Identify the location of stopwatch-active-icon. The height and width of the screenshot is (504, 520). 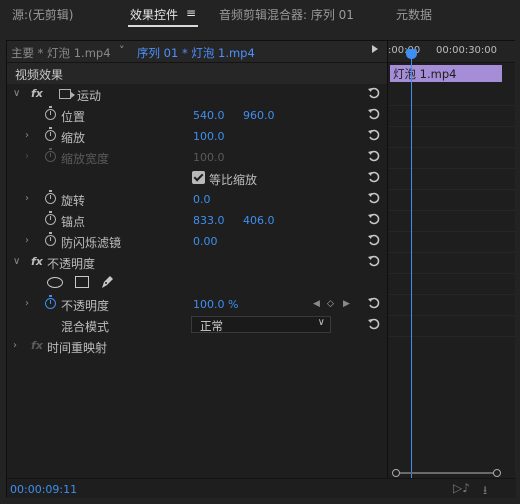
(50, 302).